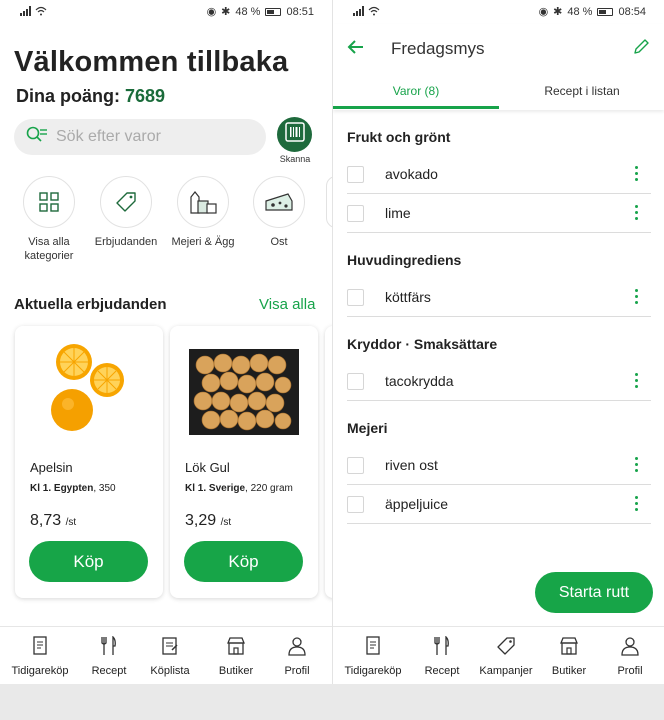 This screenshot has width=664, height=720. What do you see at coordinates (499, 505) in the screenshot?
I see `list-item: äppeljuice` at bounding box center [499, 505].